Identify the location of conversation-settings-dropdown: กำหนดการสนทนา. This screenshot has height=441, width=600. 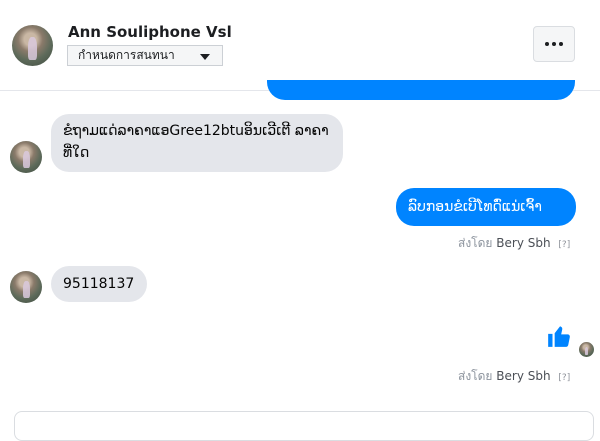
(145, 55).